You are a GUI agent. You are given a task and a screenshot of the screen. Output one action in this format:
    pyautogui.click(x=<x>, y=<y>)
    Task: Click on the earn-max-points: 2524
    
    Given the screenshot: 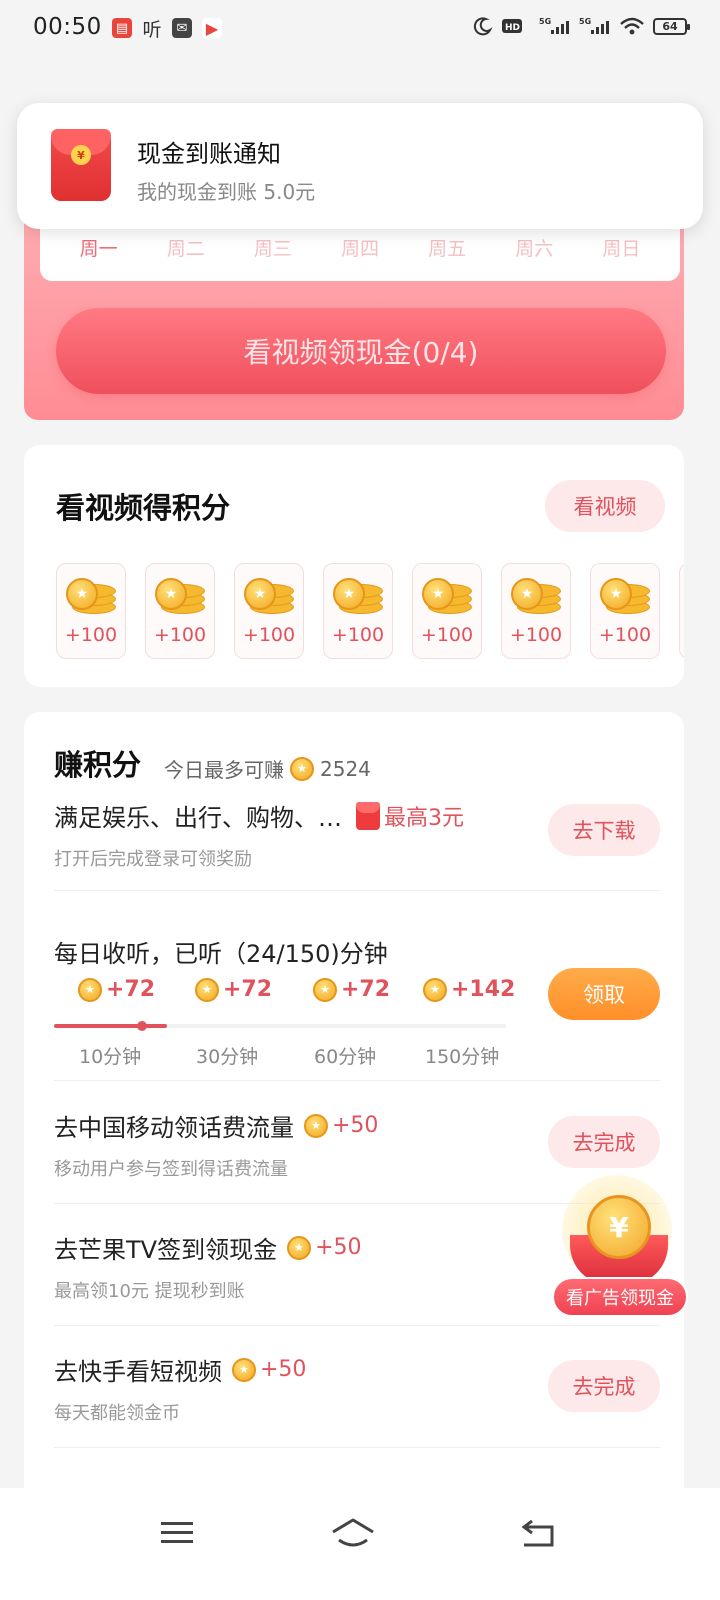 What is the action you would take?
    pyautogui.click(x=345, y=768)
    